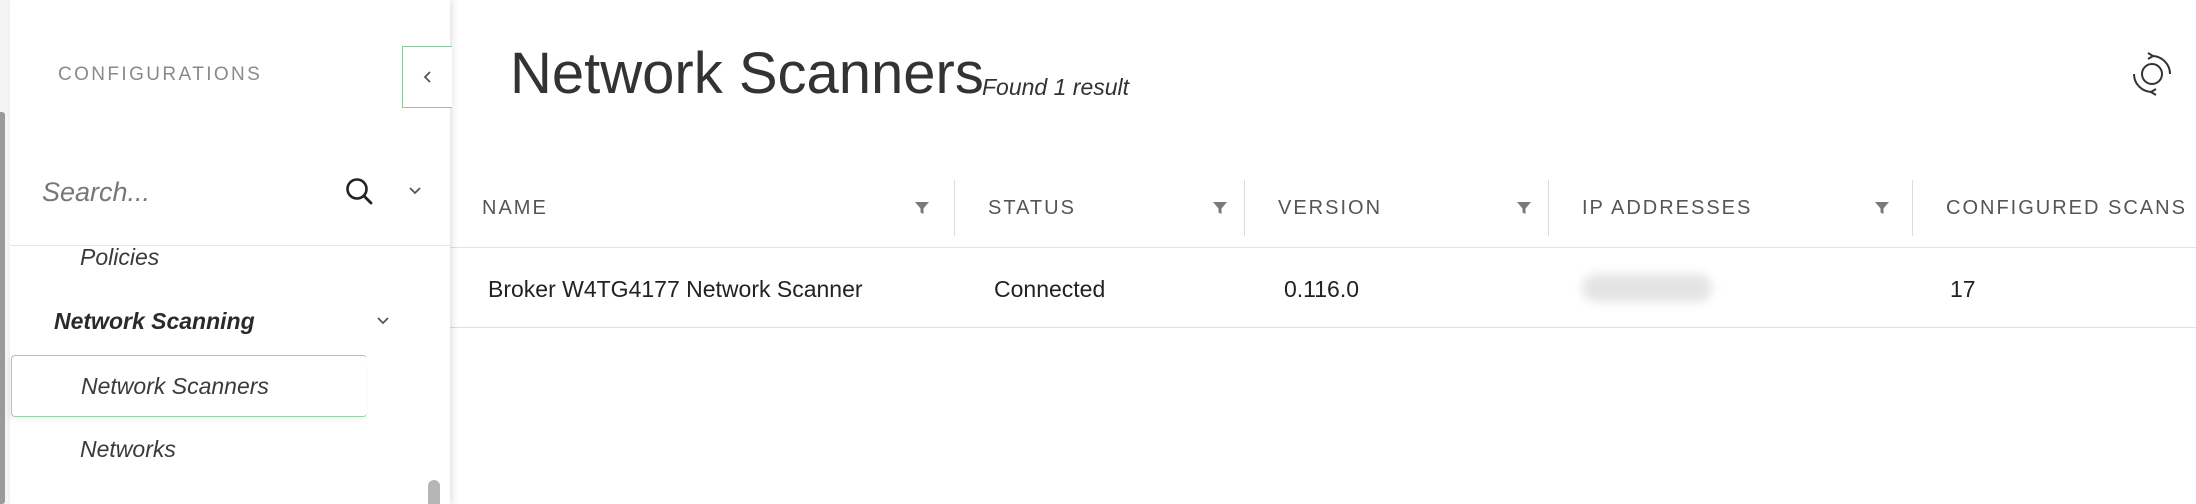 This screenshot has height=504, width=2196. What do you see at coordinates (434, 492) in the screenshot?
I see `sidebar-scrollbar` at bounding box center [434, 492].